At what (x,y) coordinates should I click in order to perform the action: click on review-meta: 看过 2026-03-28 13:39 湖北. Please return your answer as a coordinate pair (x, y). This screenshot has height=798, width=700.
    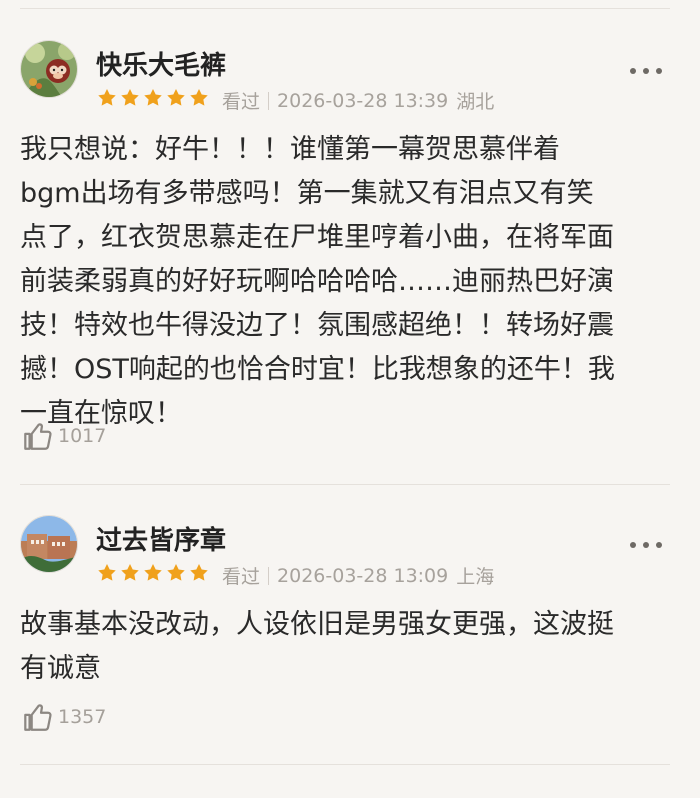
    Looking at the image, I should click on (358, 100).